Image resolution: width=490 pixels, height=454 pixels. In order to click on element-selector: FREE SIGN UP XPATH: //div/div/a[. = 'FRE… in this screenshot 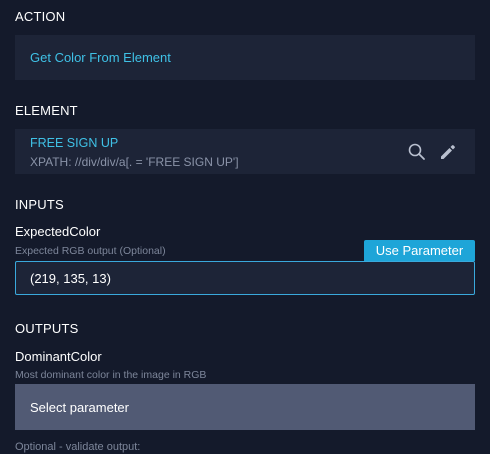, I will do `click(245, 151)`.